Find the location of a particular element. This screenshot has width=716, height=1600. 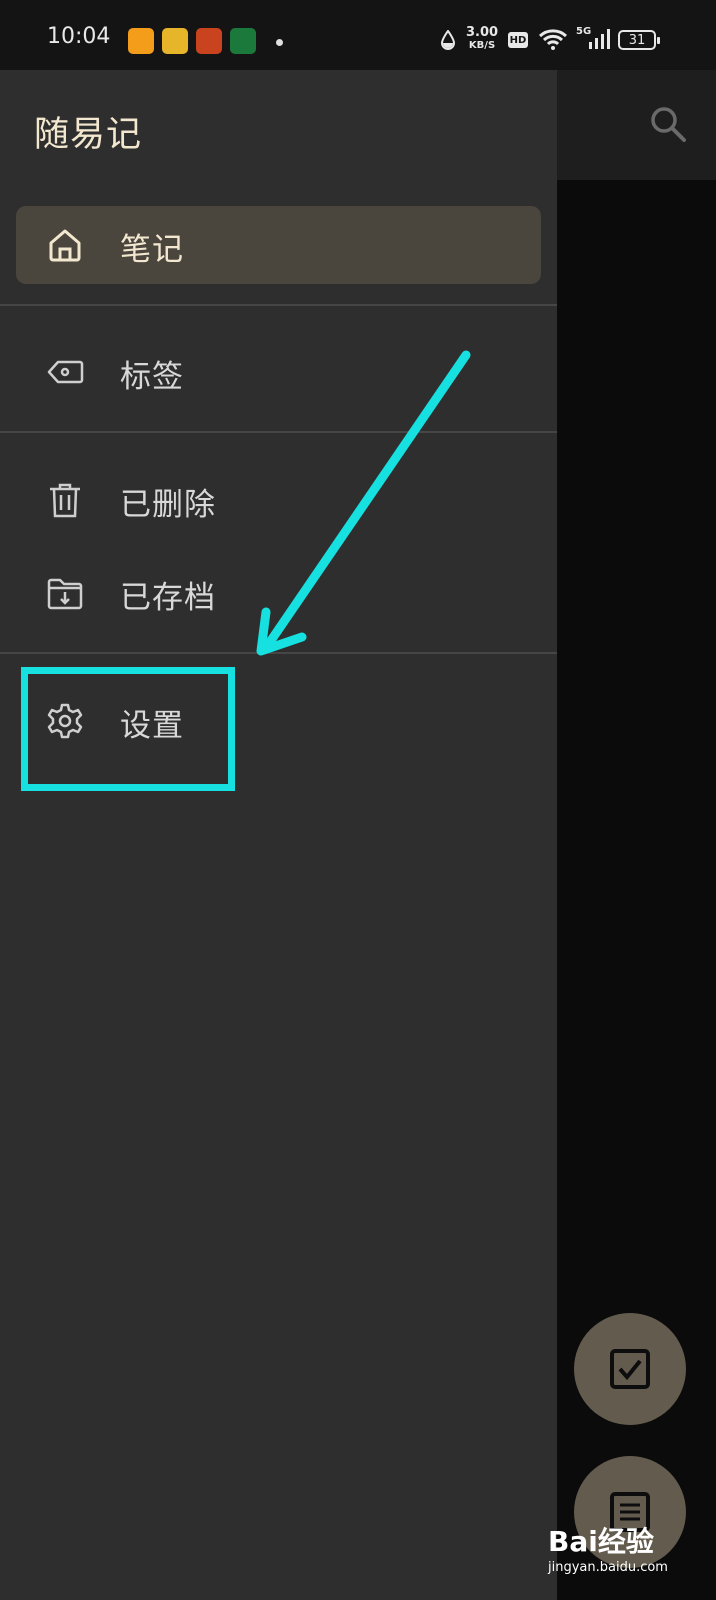

watermark-url: jingyan.baidu.com is located at coordinates (608, 1567).